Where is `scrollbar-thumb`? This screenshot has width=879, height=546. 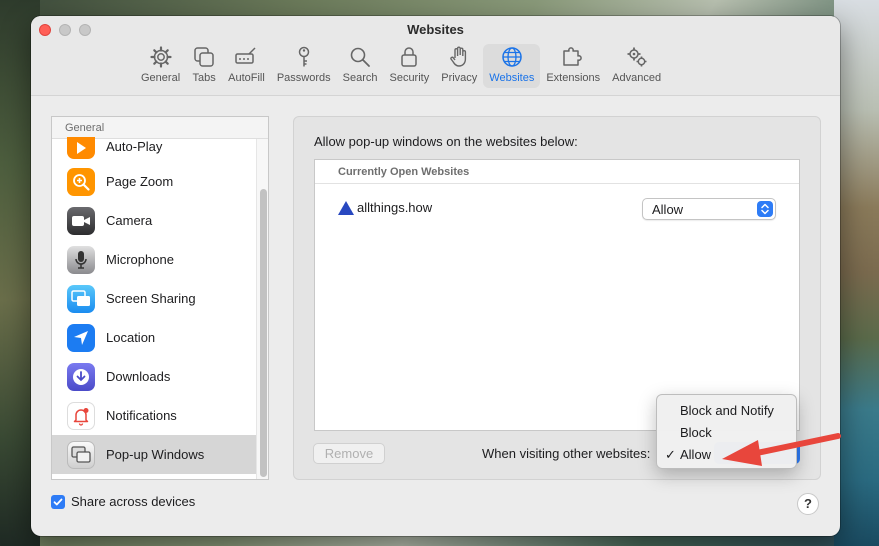 scrollbar-thumb is located at coordinates (263, 333).